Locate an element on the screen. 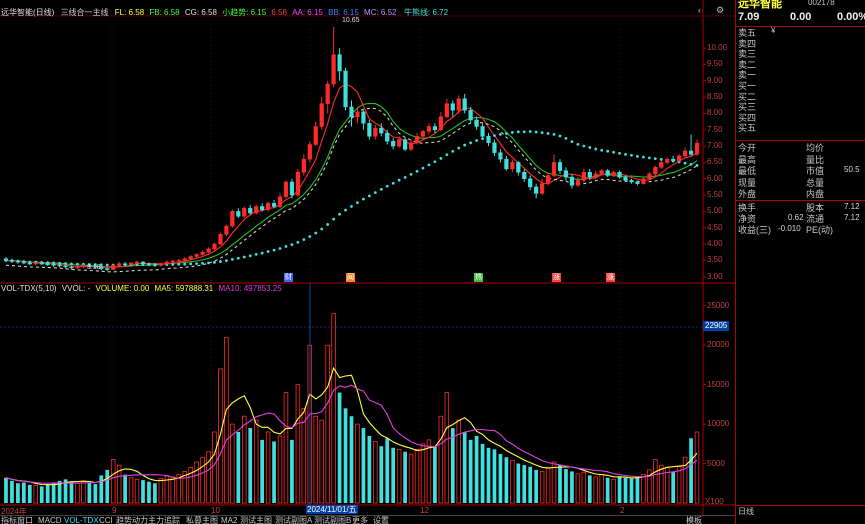  price-tick-label: 8.00 is located at coordinates (715, 113).